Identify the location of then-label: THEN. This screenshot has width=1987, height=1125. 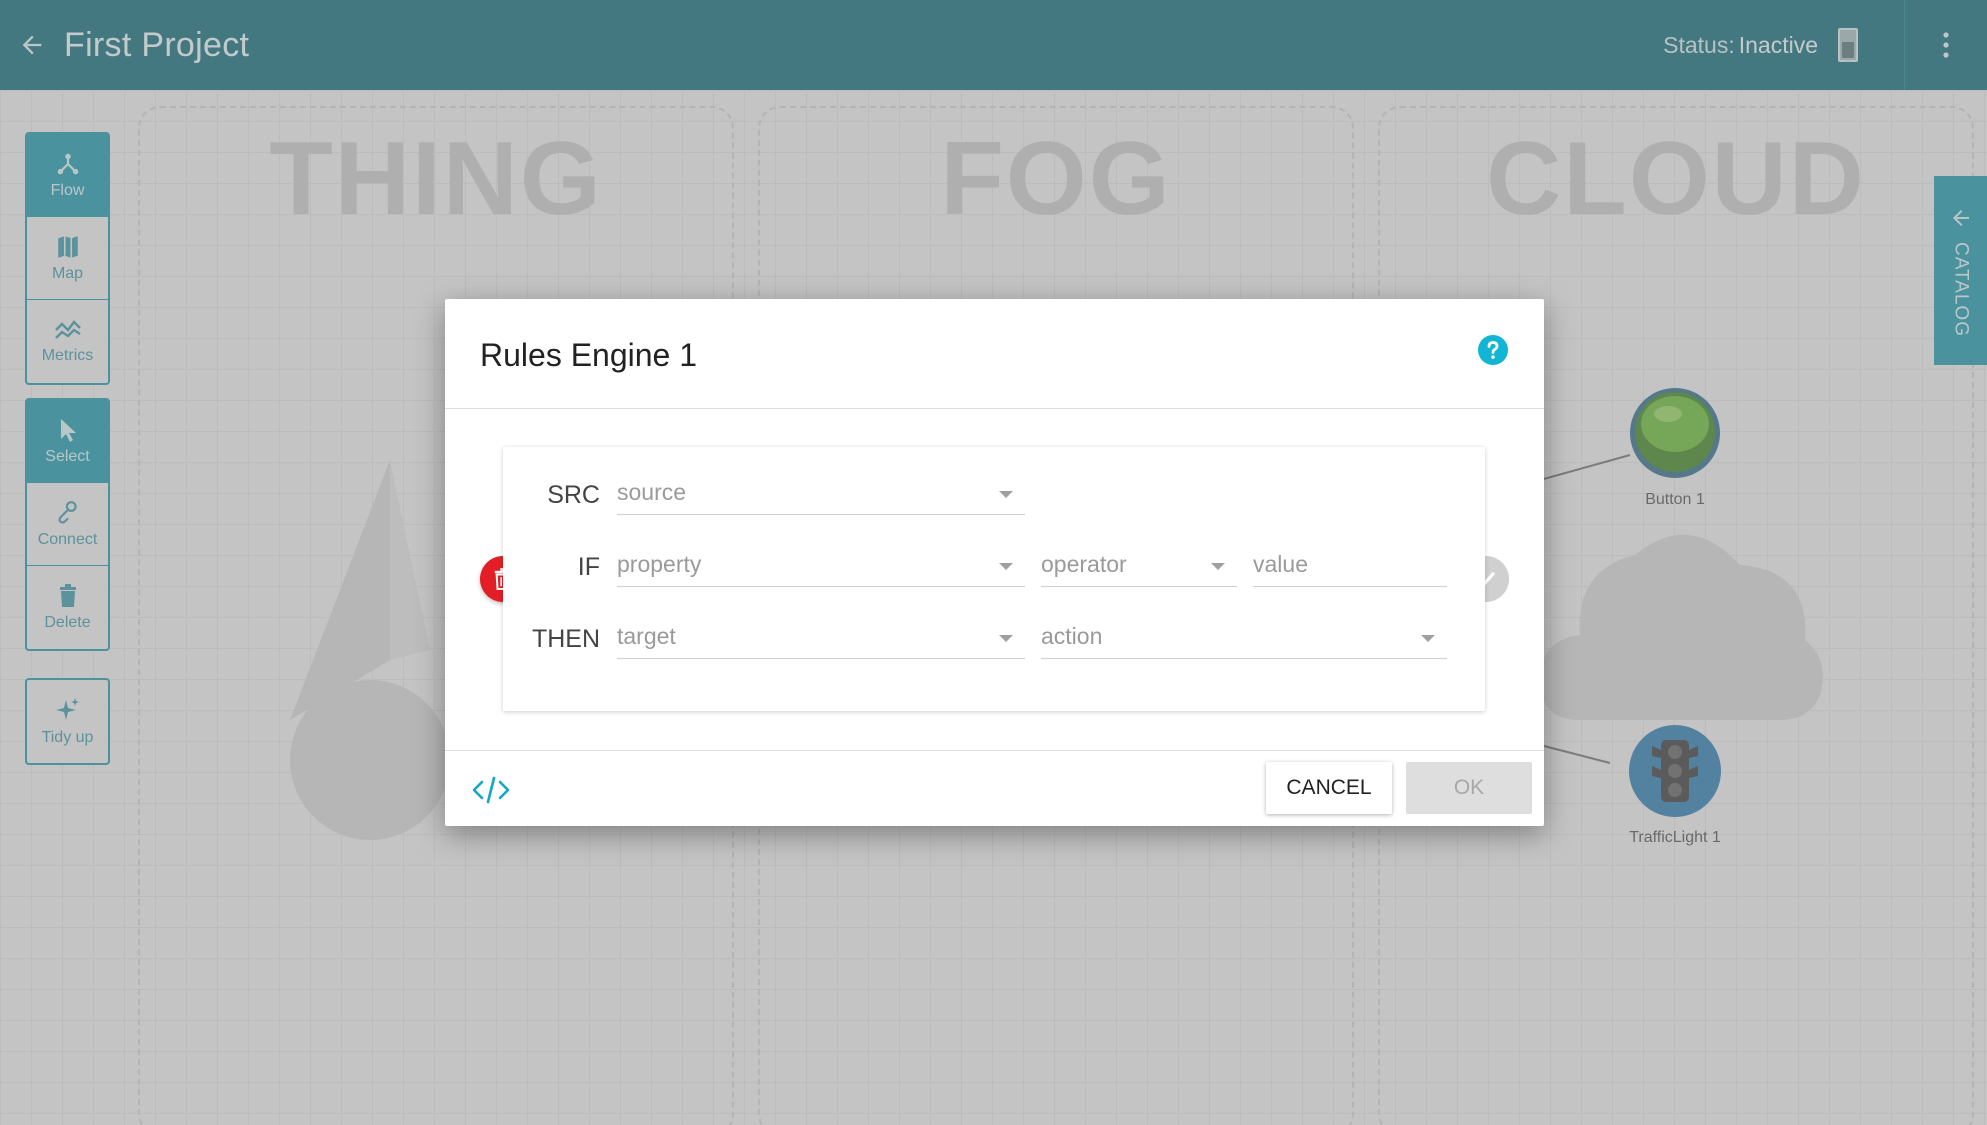
(565, 639).